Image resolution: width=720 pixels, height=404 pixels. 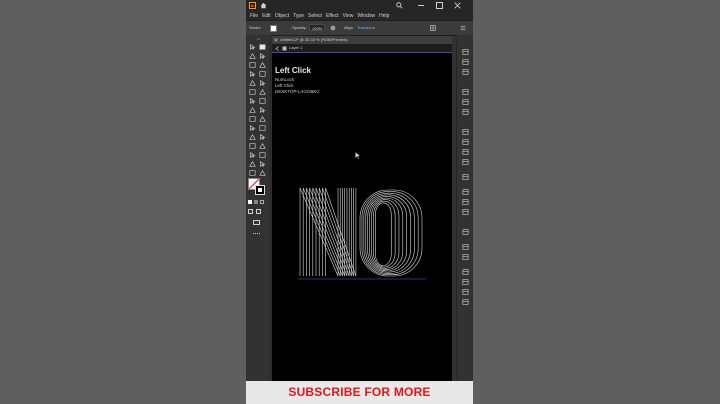 What do you see at coordinates (252, 83) in the screenshot?
I see `rectangle-tool-icon` at bounding box center [252, 83].